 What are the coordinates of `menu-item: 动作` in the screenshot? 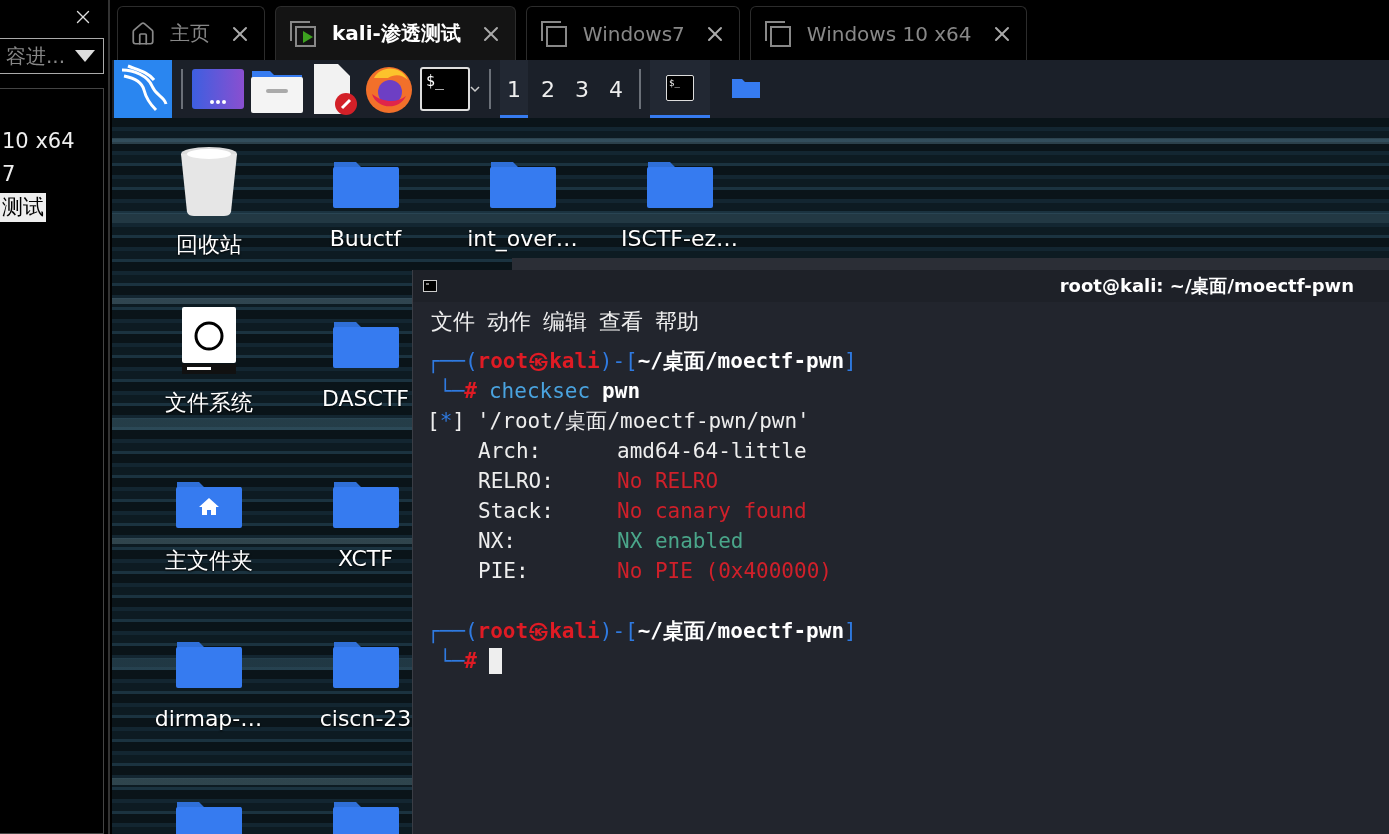 It's located at (509, 322).